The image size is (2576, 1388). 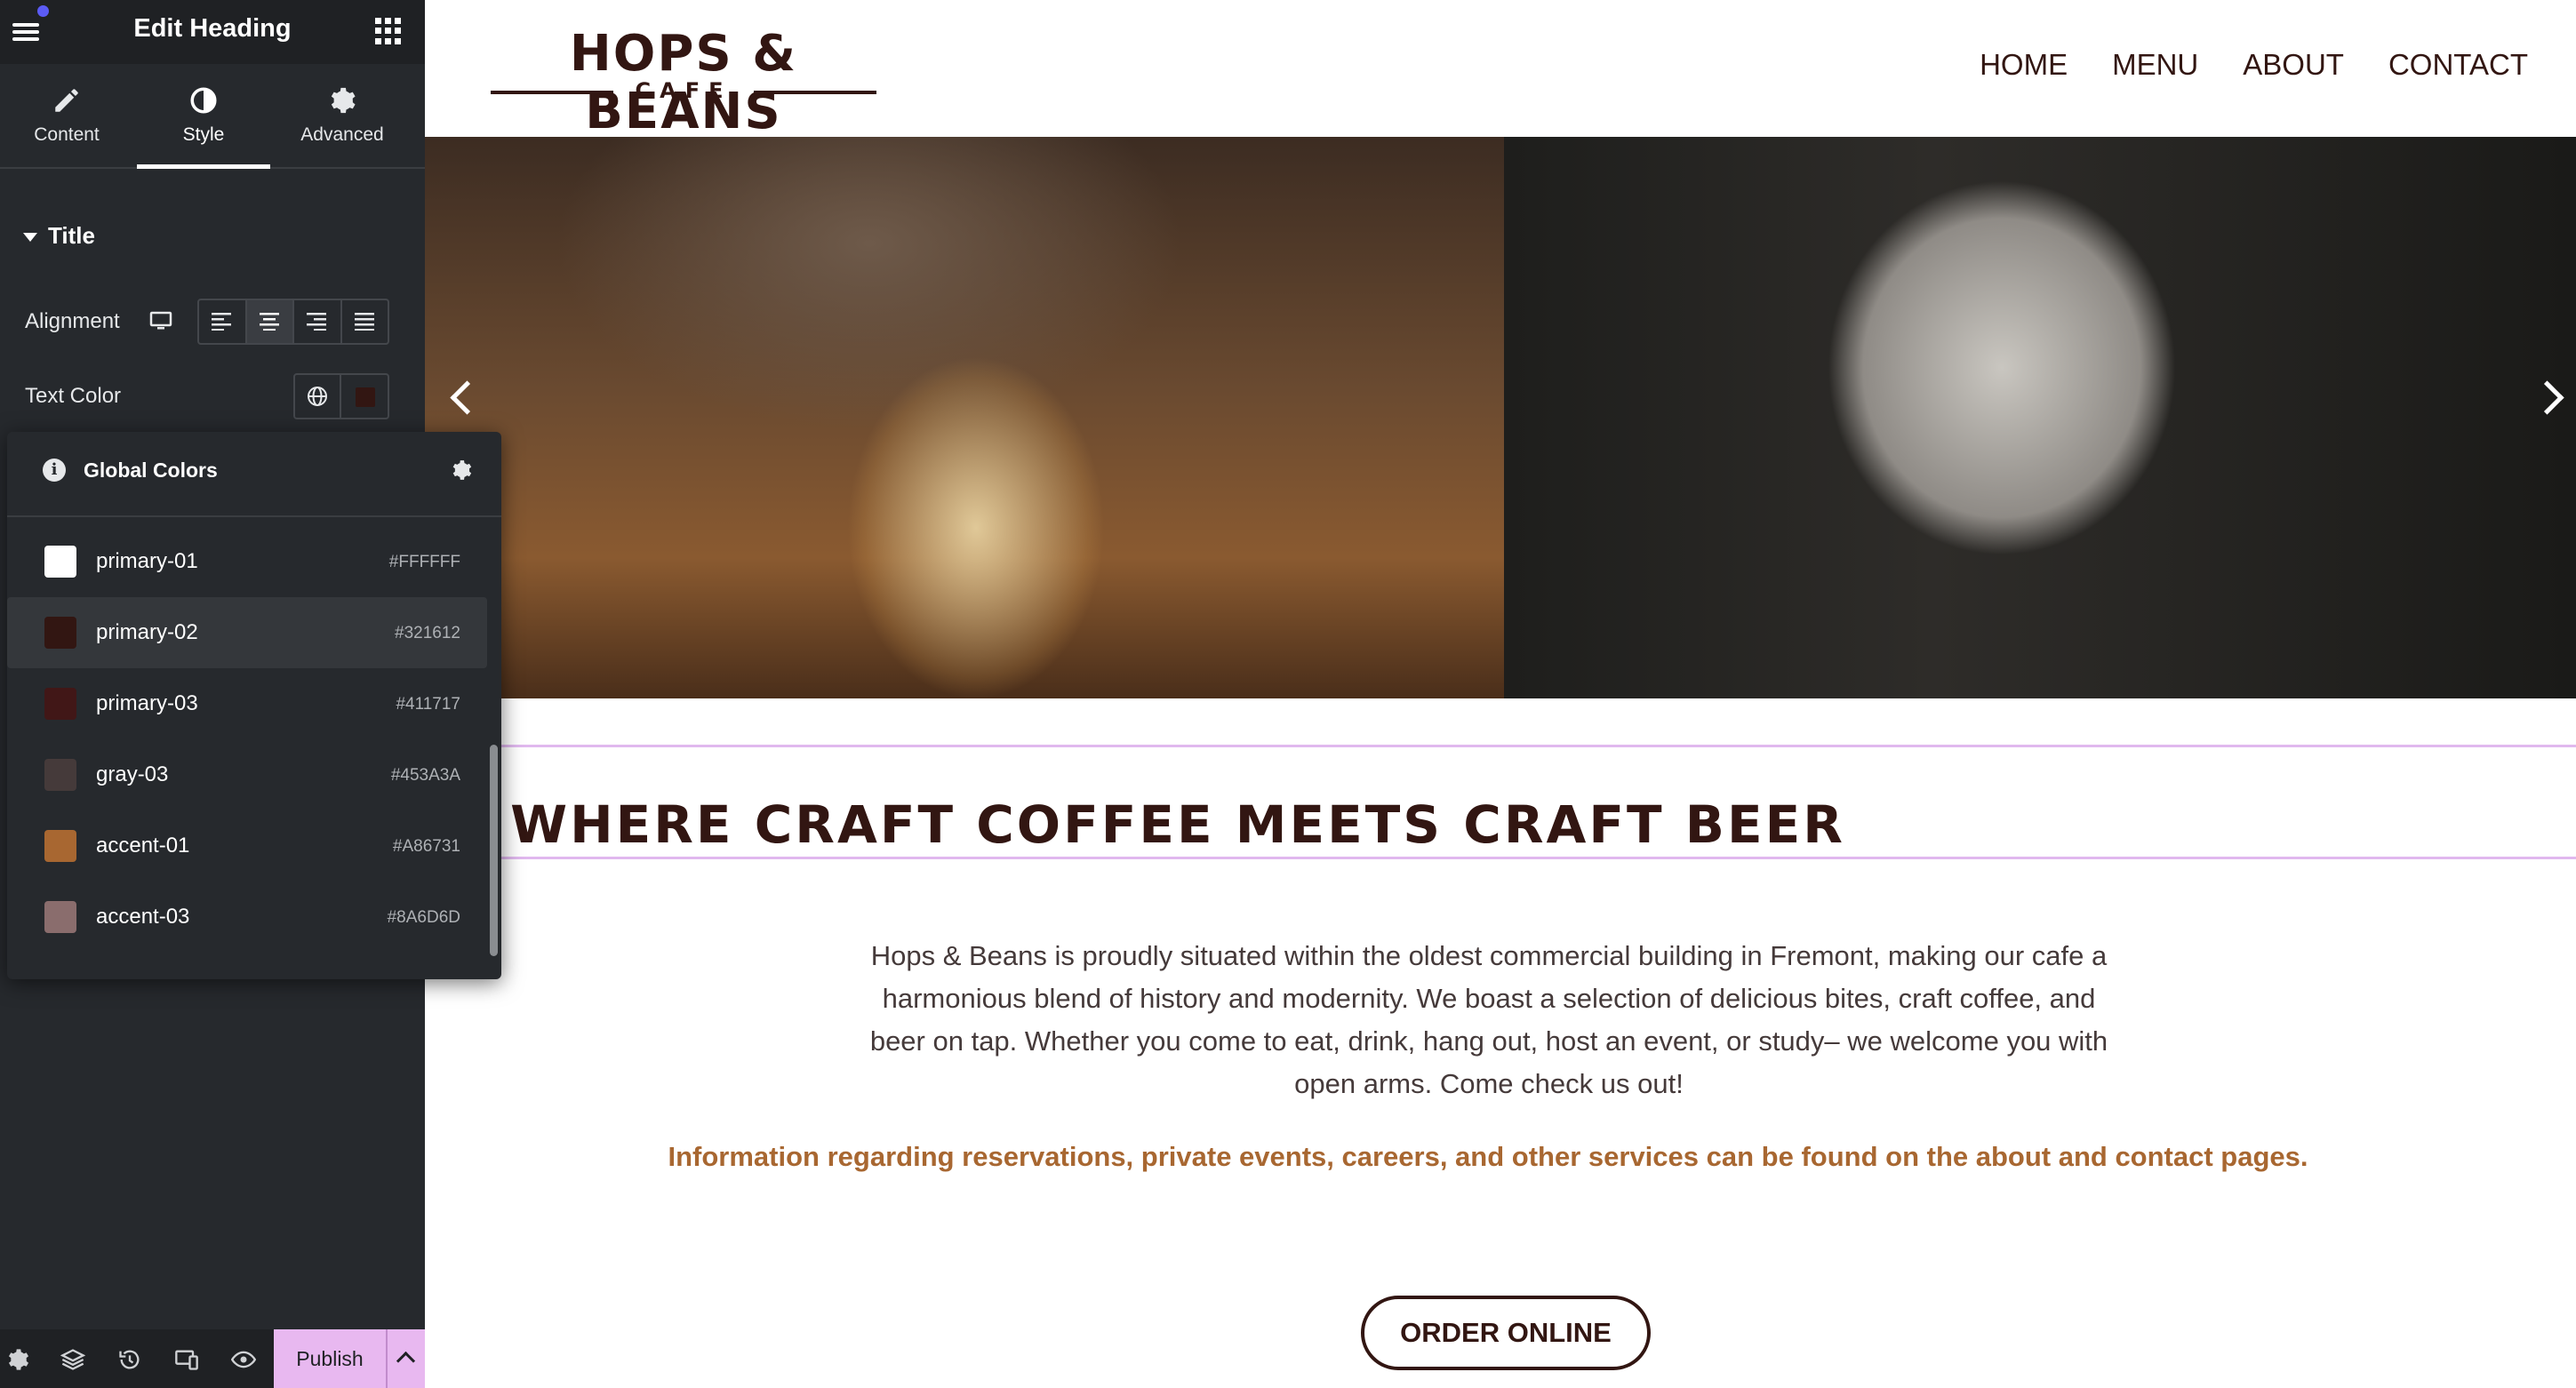 I want to click on align-right-button, so click(x=318, y=321).